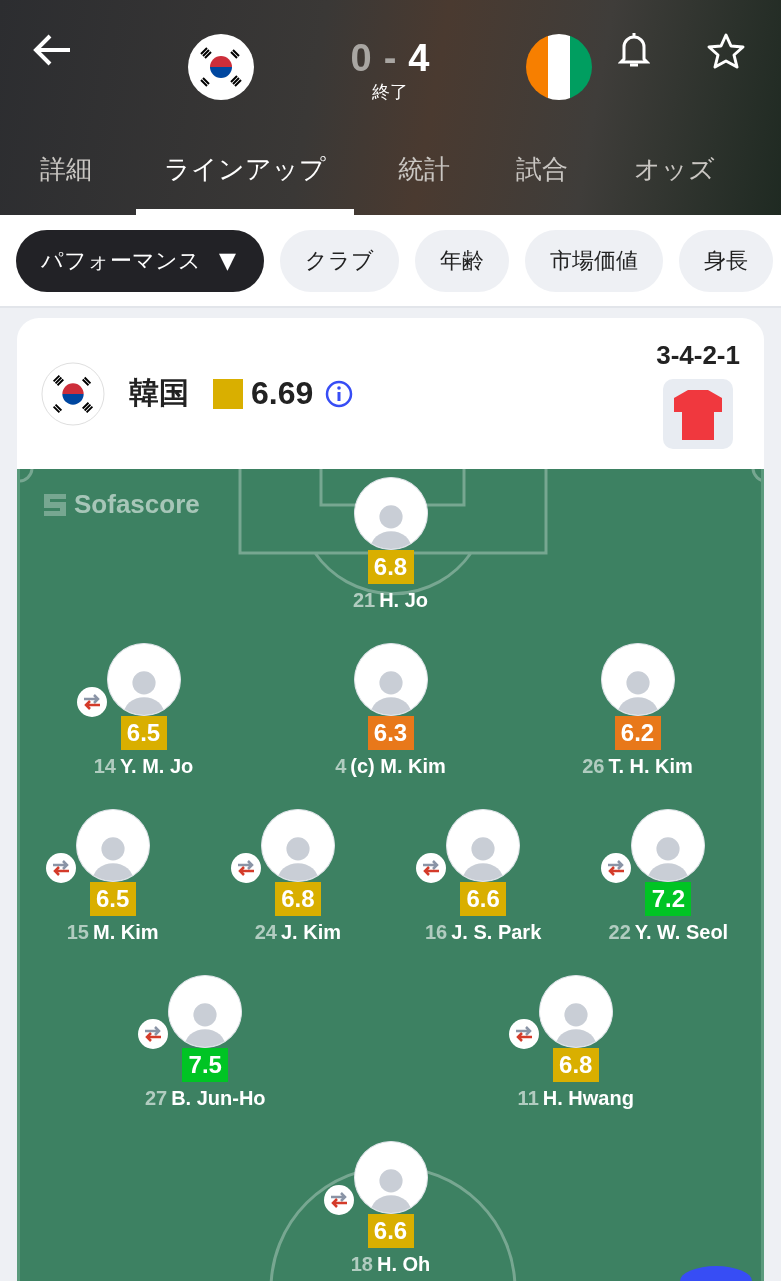  What do you see at coordinates (390, 92) in the screenshot?
I see `match-status: 終了` at bounding box center [390, 92].